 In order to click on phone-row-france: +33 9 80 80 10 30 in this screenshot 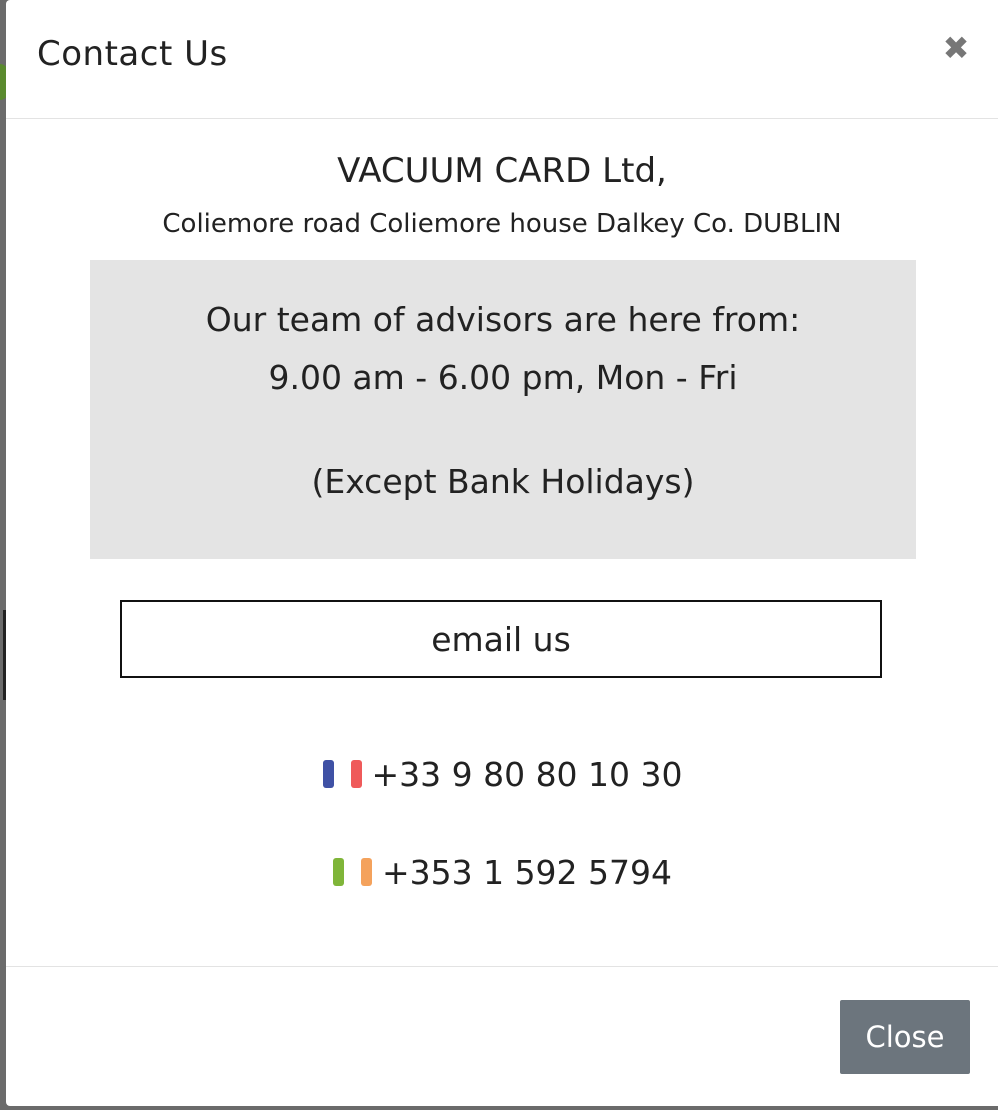, I will do `click(502, 774)`.